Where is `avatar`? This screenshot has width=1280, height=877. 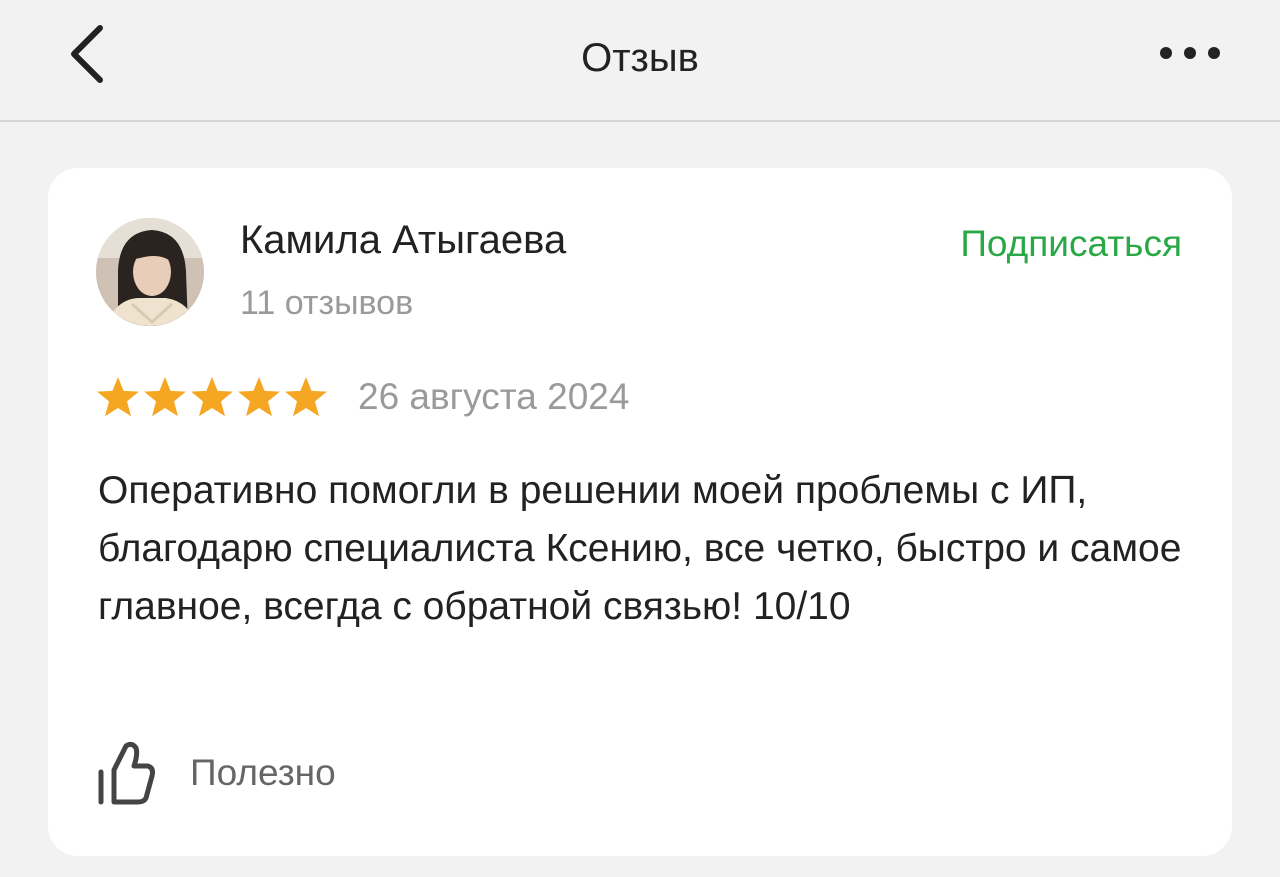
avatar is located at coordinates (150, 272).